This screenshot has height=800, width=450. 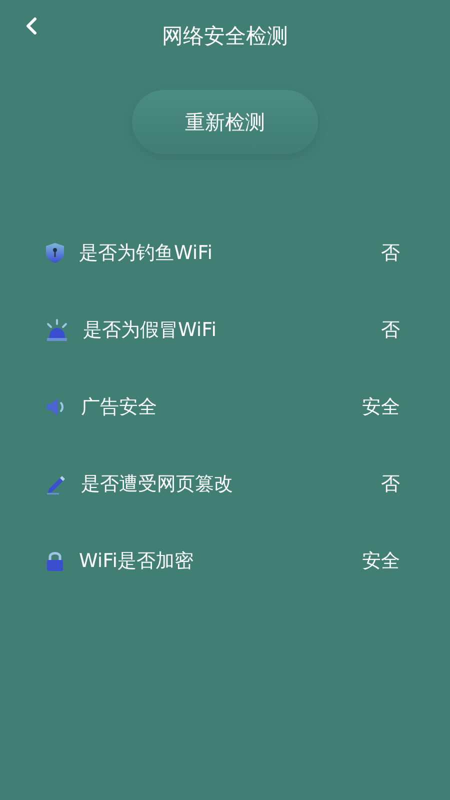 I want to click on shield-icon, so click(x=55, y=253).